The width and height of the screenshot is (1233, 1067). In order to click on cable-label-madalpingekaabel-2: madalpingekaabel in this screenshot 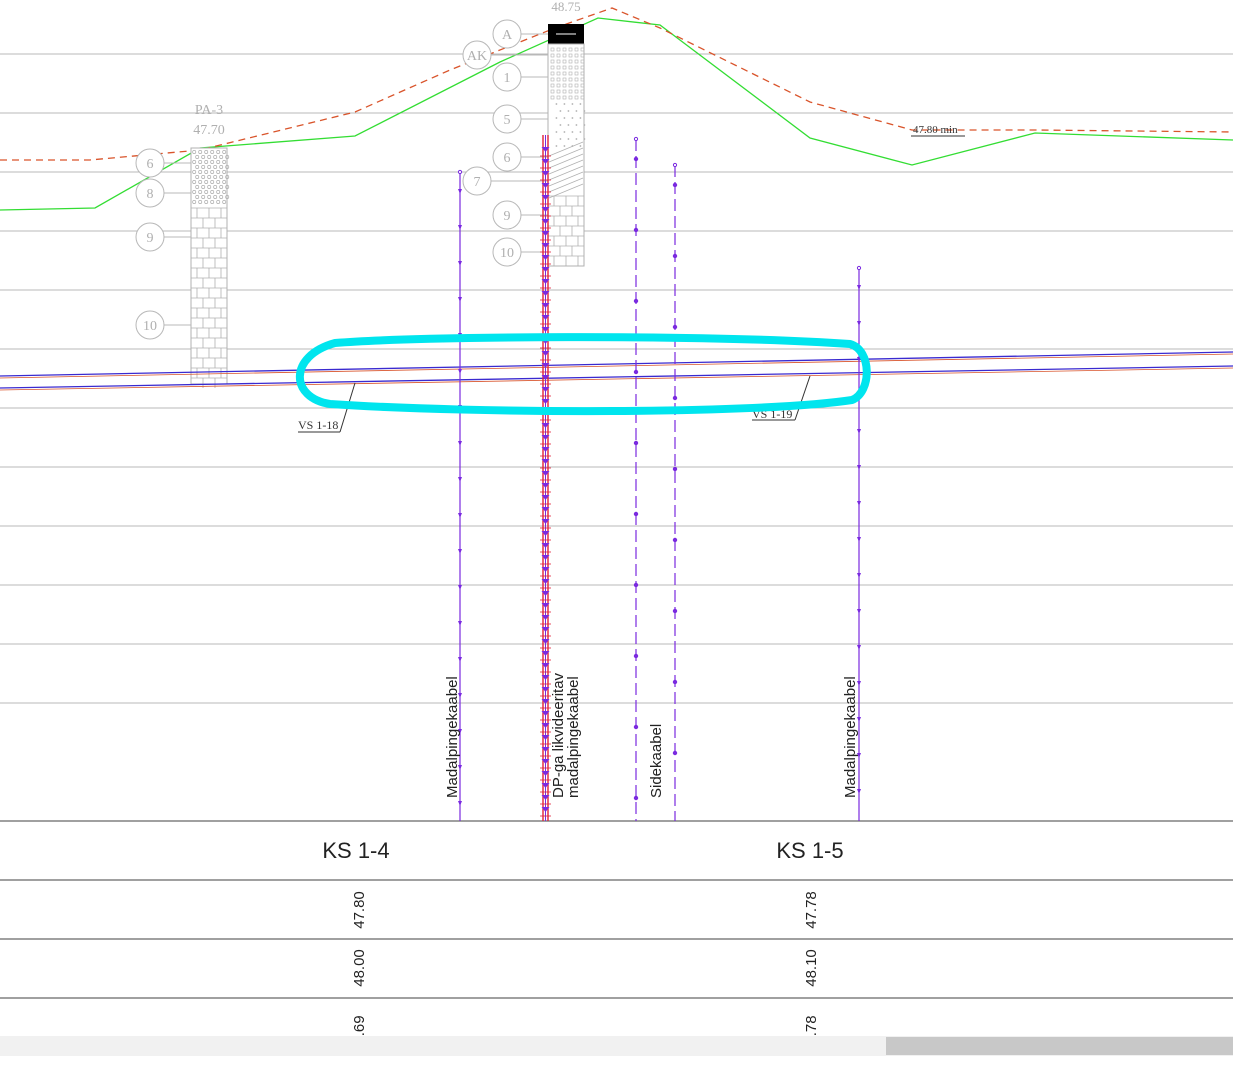, I will do `click(573, 737)`.